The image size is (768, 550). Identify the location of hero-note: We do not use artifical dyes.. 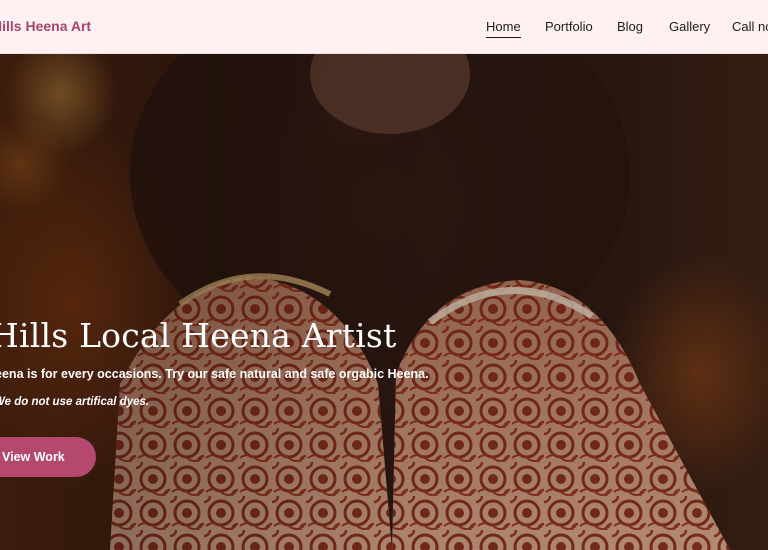
(75, 402).